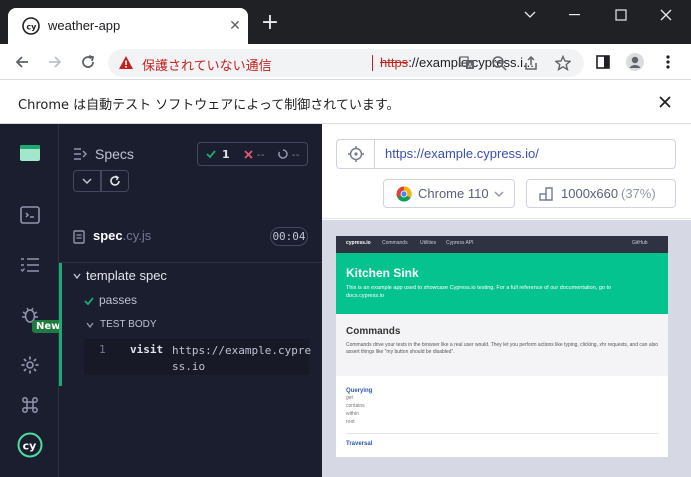 The width and height of the screenshot is (691, 477). I want to click on test-stats: 1 -- --, so click(252, 154).